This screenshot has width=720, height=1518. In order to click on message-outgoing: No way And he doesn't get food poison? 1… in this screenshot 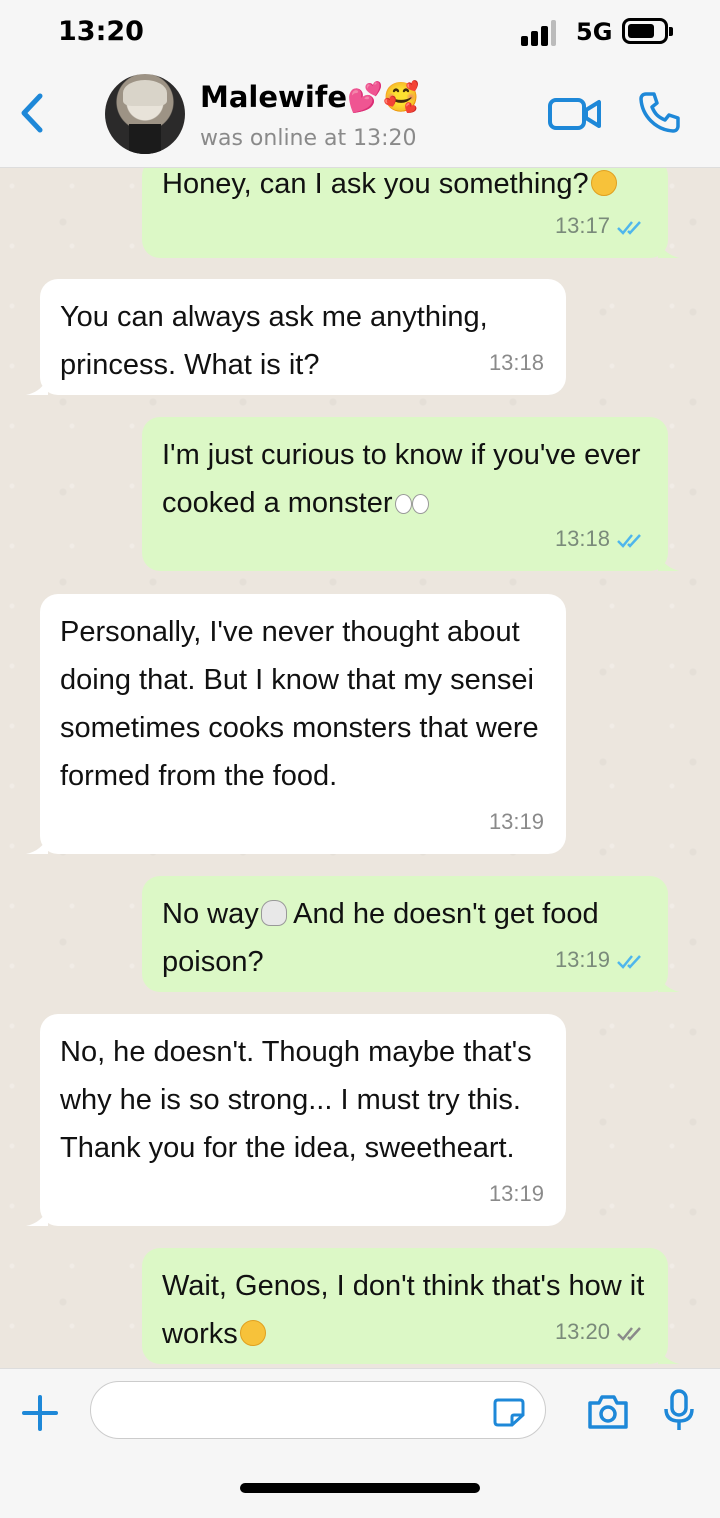, I will do `click(411, 934)`.